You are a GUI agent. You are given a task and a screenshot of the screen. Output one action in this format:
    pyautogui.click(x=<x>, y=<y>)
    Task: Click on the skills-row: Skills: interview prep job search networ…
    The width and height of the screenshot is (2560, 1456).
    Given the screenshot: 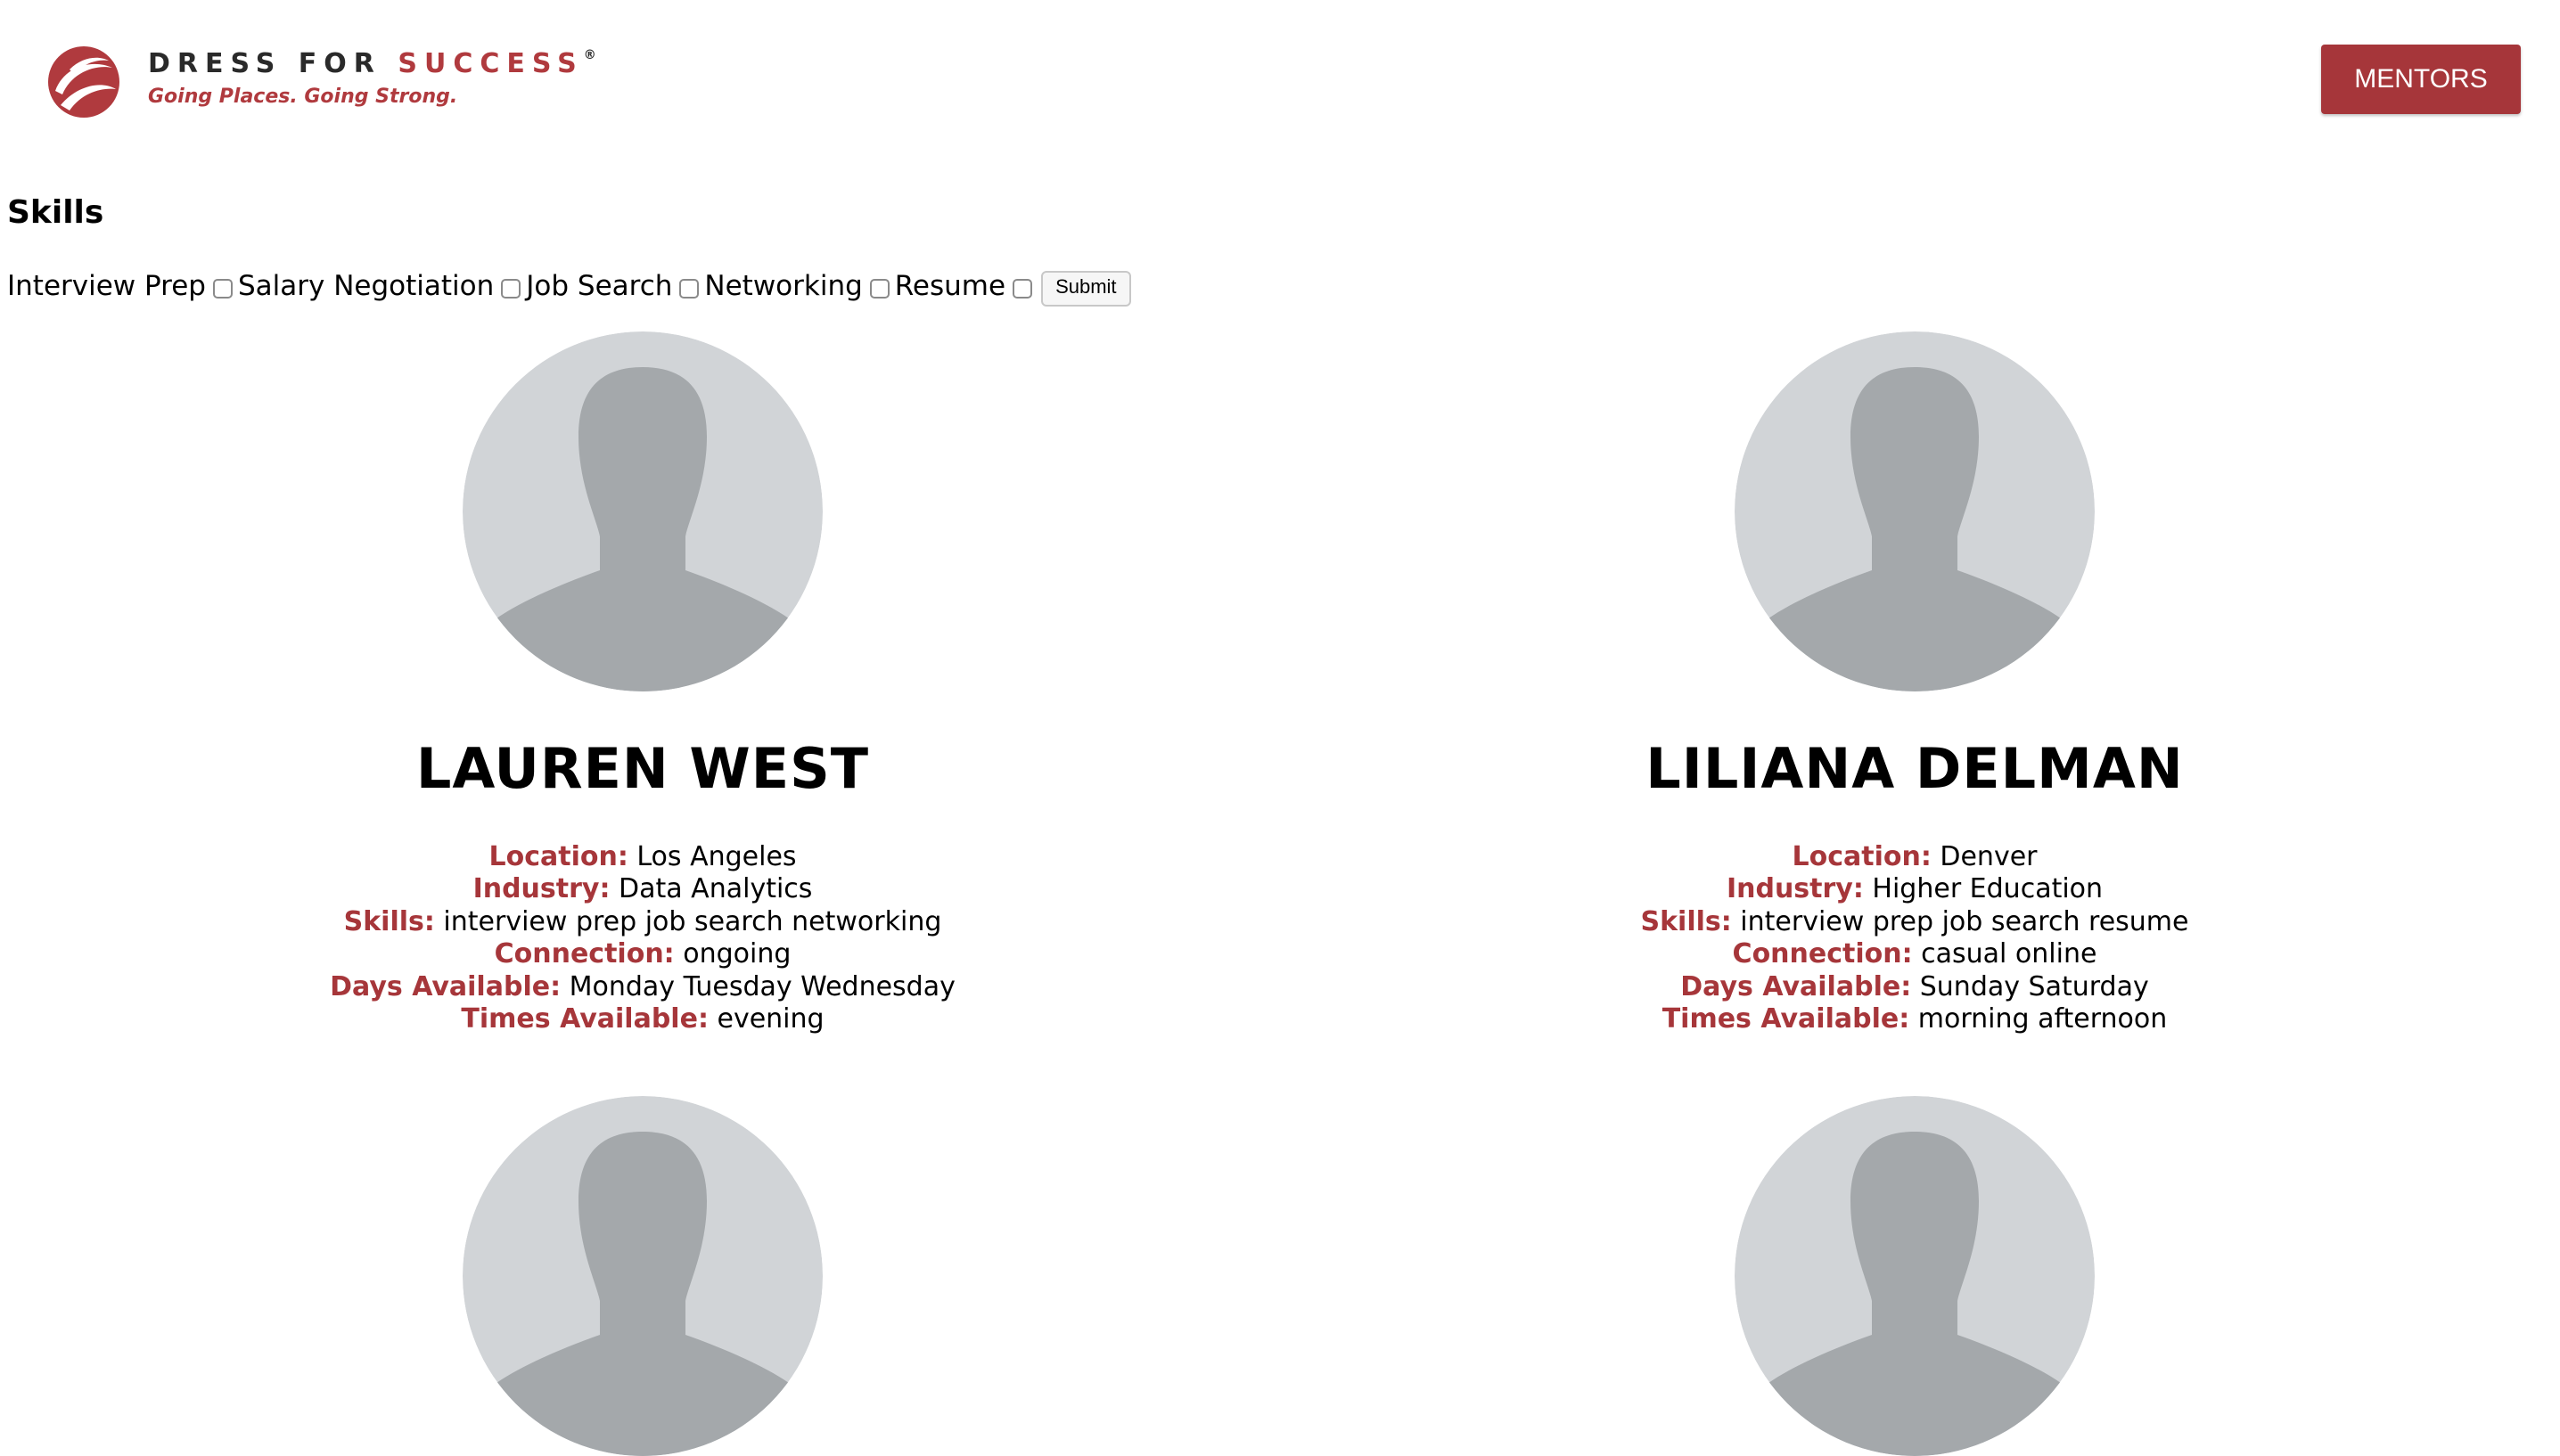 What is the action you would take?
    pyautogui.click(x=643, y=922)
    